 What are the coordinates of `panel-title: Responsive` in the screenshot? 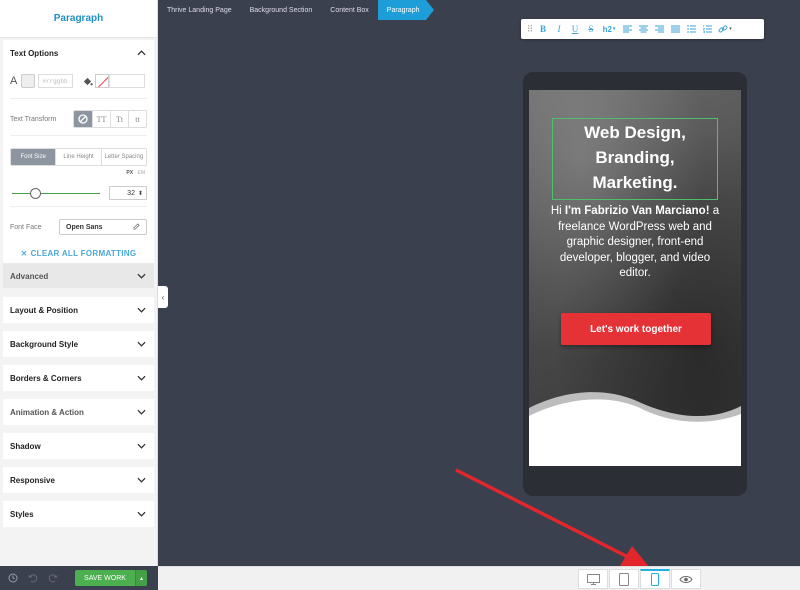 It's located at (32, 480).